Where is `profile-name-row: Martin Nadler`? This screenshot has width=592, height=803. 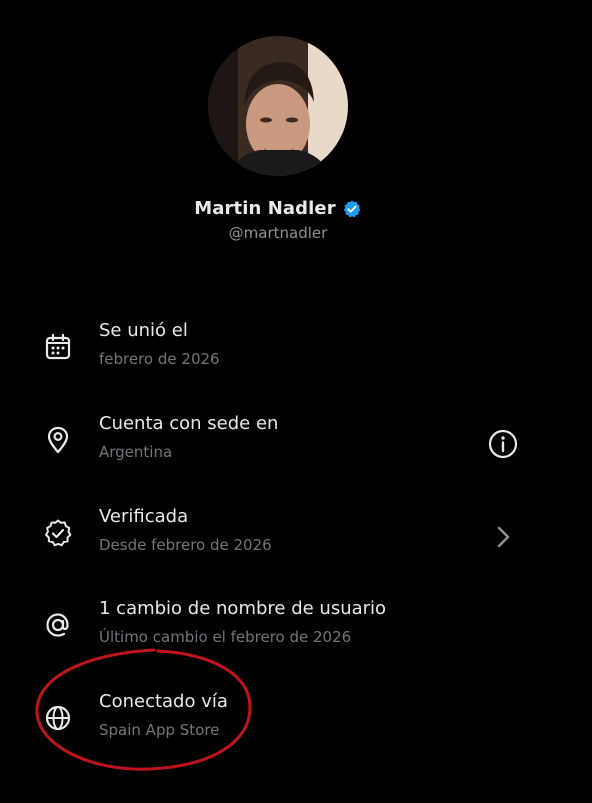
profile-name-row: Martin Nadler is located at coordinates (278, 208).